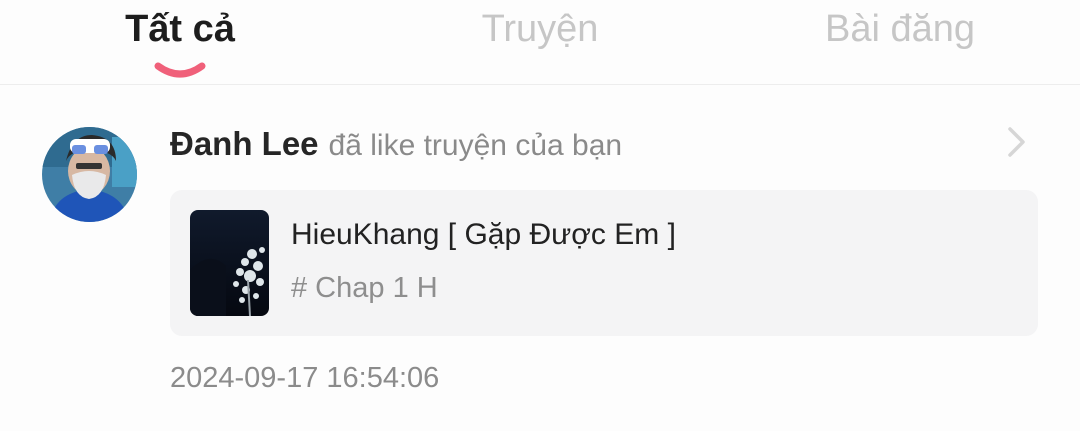 This screenshot has height=431, width=1080. I want to click on tab-posts: Bài đăng, so click(900, 29).